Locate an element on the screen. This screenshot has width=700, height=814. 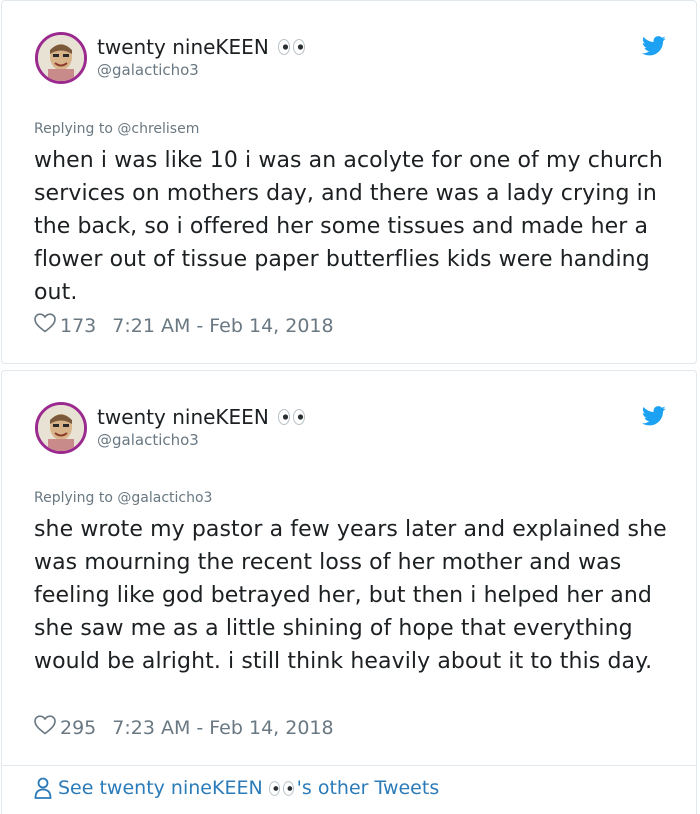
see-other-tweets-link: See twenty nineKEEN 's other Tweets is located at coordinates (236, 788).